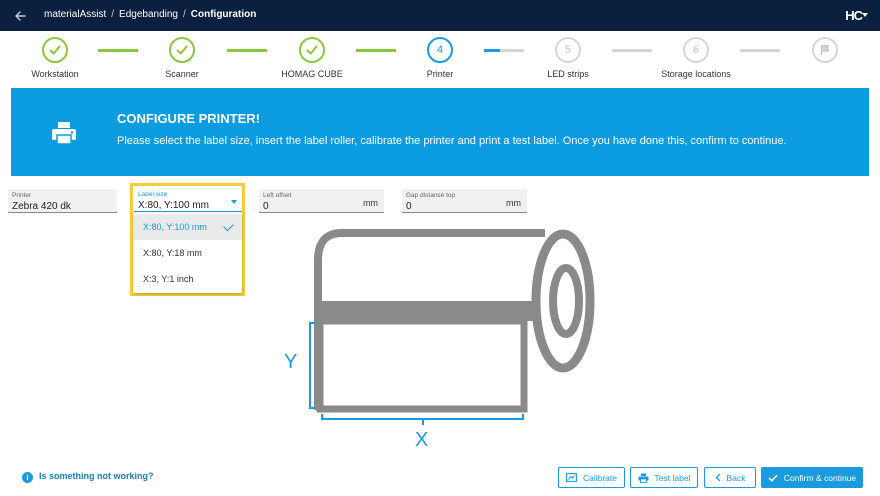  I want to click on y-dimension-label: Y, so click(290, 362).